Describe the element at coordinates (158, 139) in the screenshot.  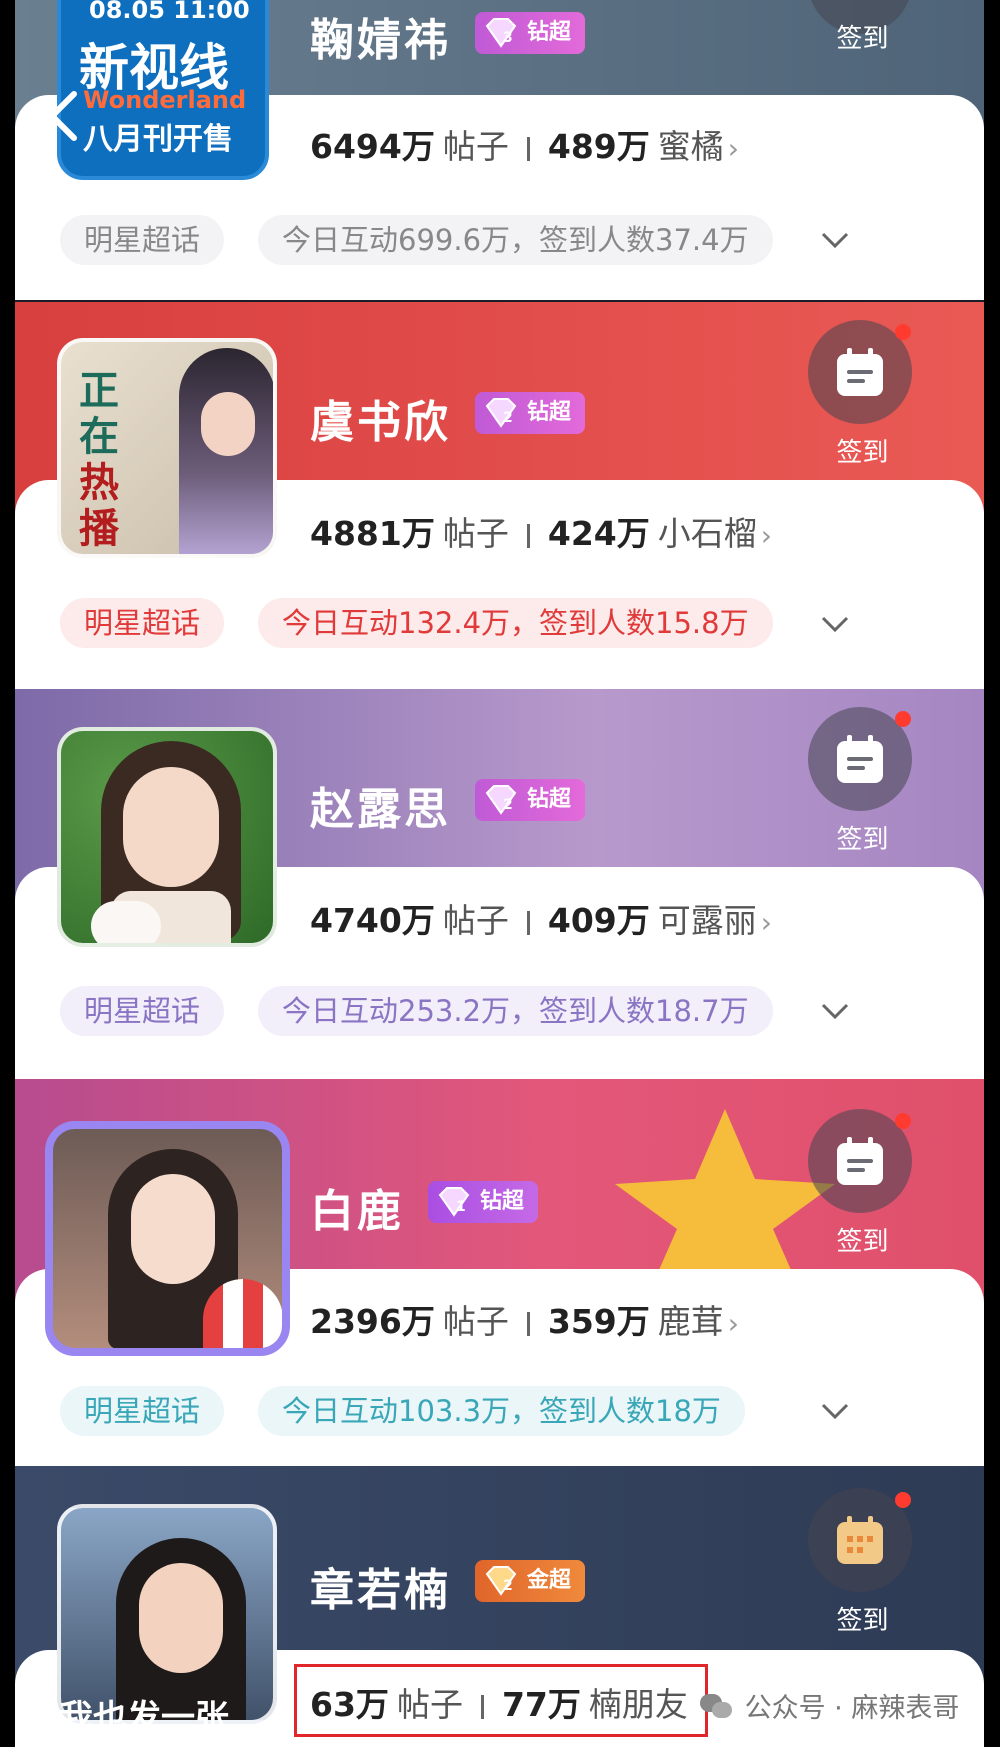
I see `avatar-subtitle-text: 八月刊开售` at that location.